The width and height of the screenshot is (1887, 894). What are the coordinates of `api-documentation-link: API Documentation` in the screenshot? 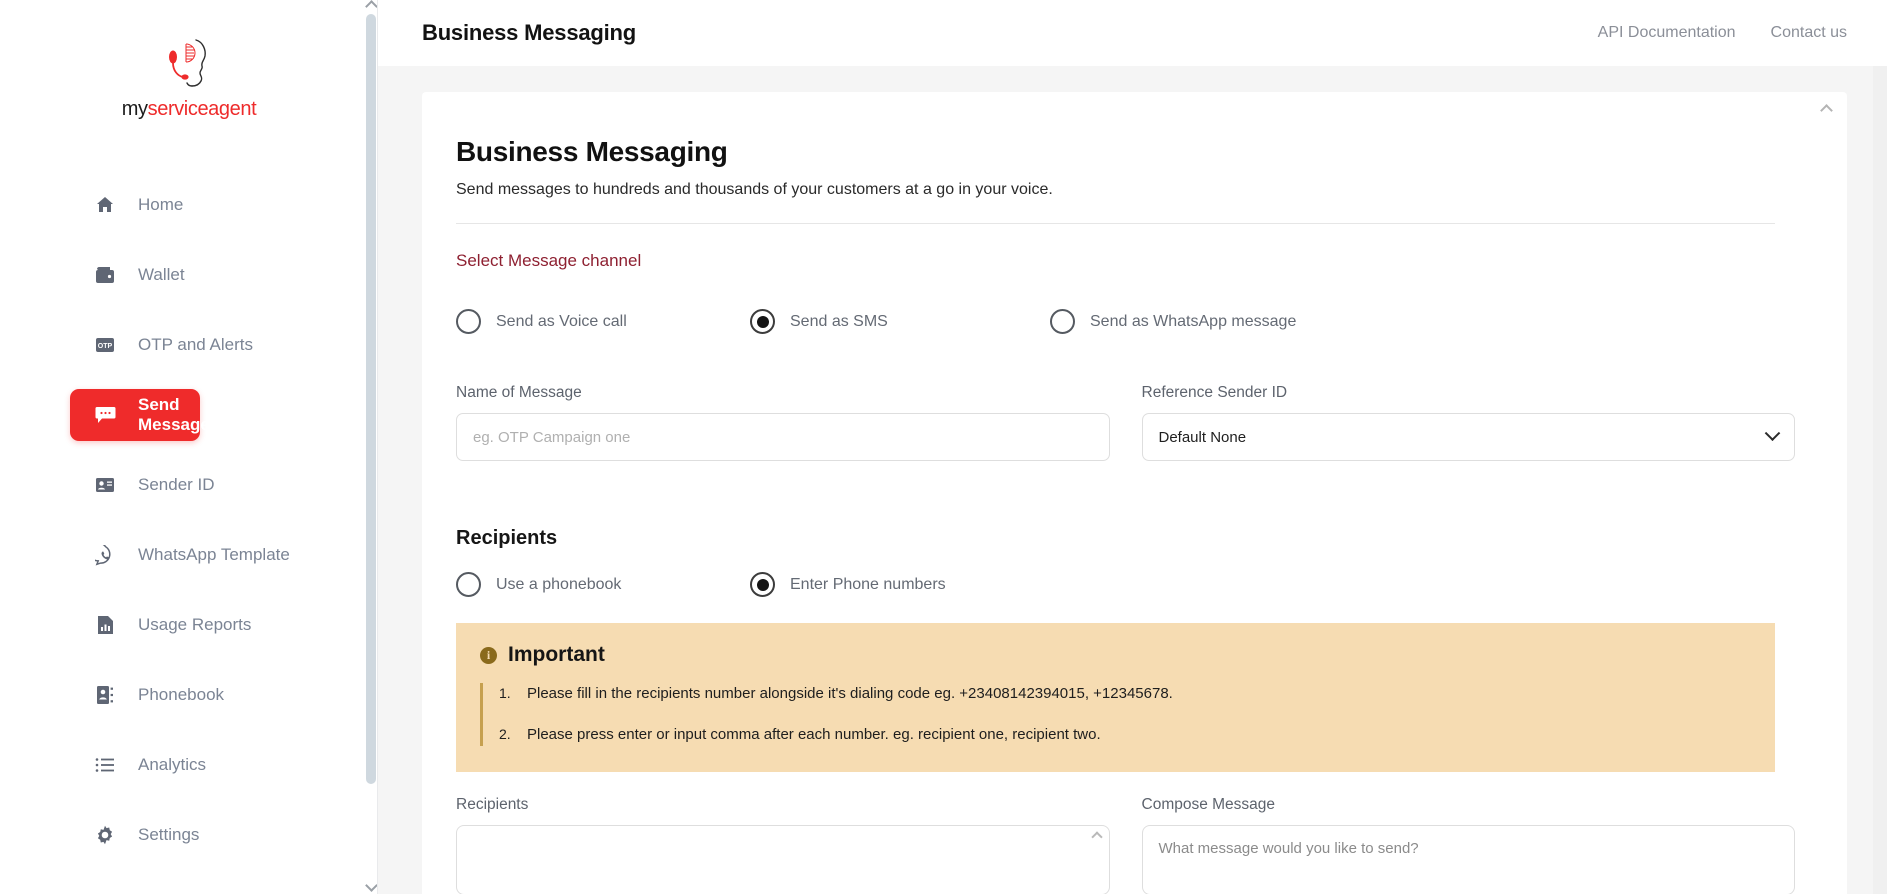 It's located at (1667, 33).